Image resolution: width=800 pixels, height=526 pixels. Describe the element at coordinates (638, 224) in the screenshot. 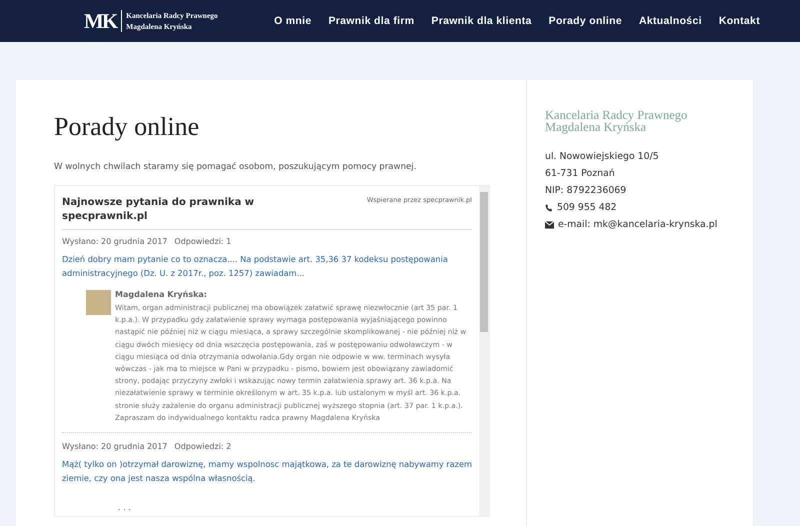

I see `contact-text: e-mail: mk@kancelaria-krynska.pl` at that location.